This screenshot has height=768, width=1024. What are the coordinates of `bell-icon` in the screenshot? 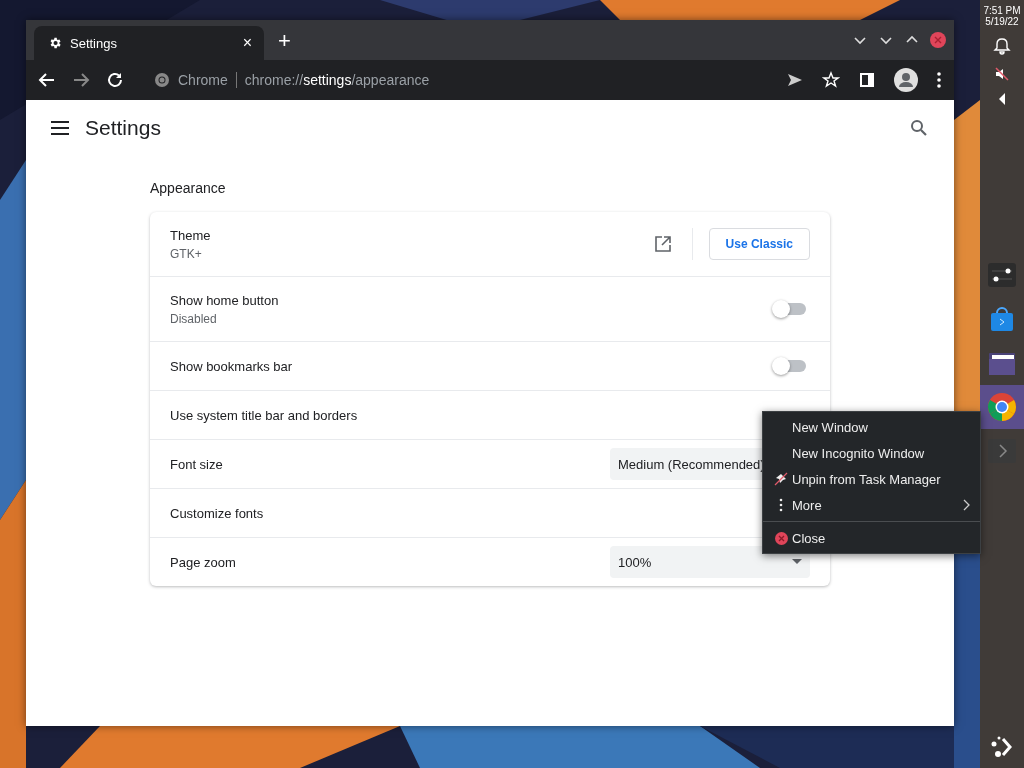 It's located at (1002, 46).